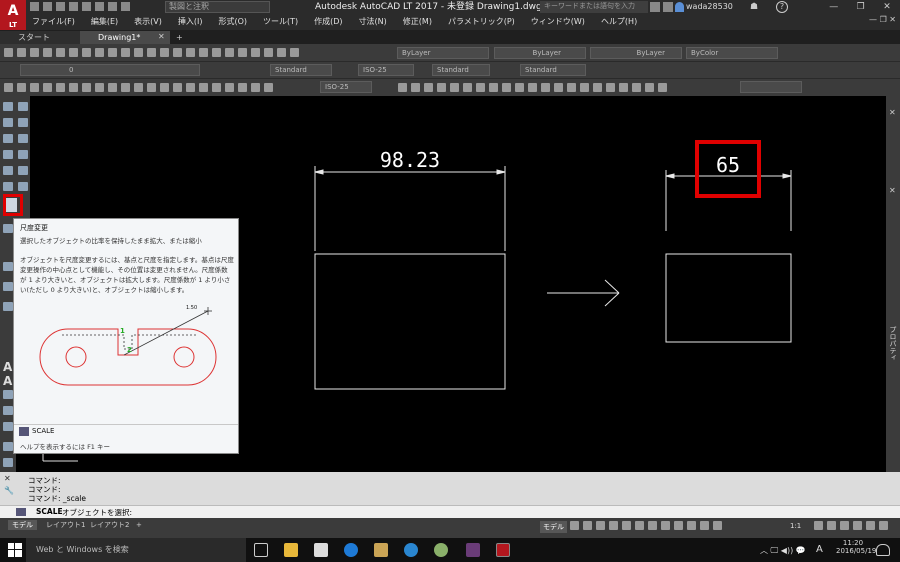 This screenshot has width=900, height=562. What do you see at coordinates (665, 525) in the screenshot?
I see `lineweight-icon` at bounding box center [665, 525].